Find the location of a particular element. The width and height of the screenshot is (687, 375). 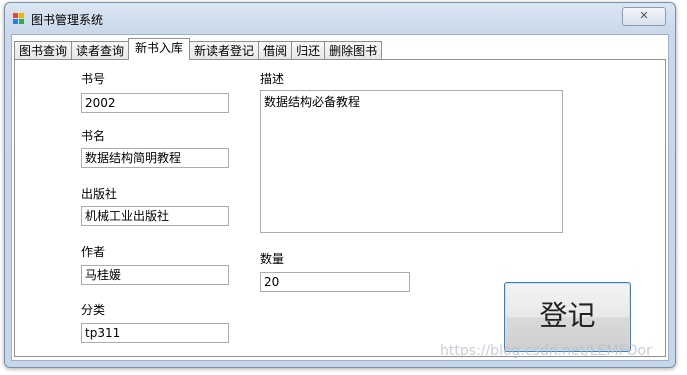

author-field: 马桂媛 is located at coordinates (155, 275).